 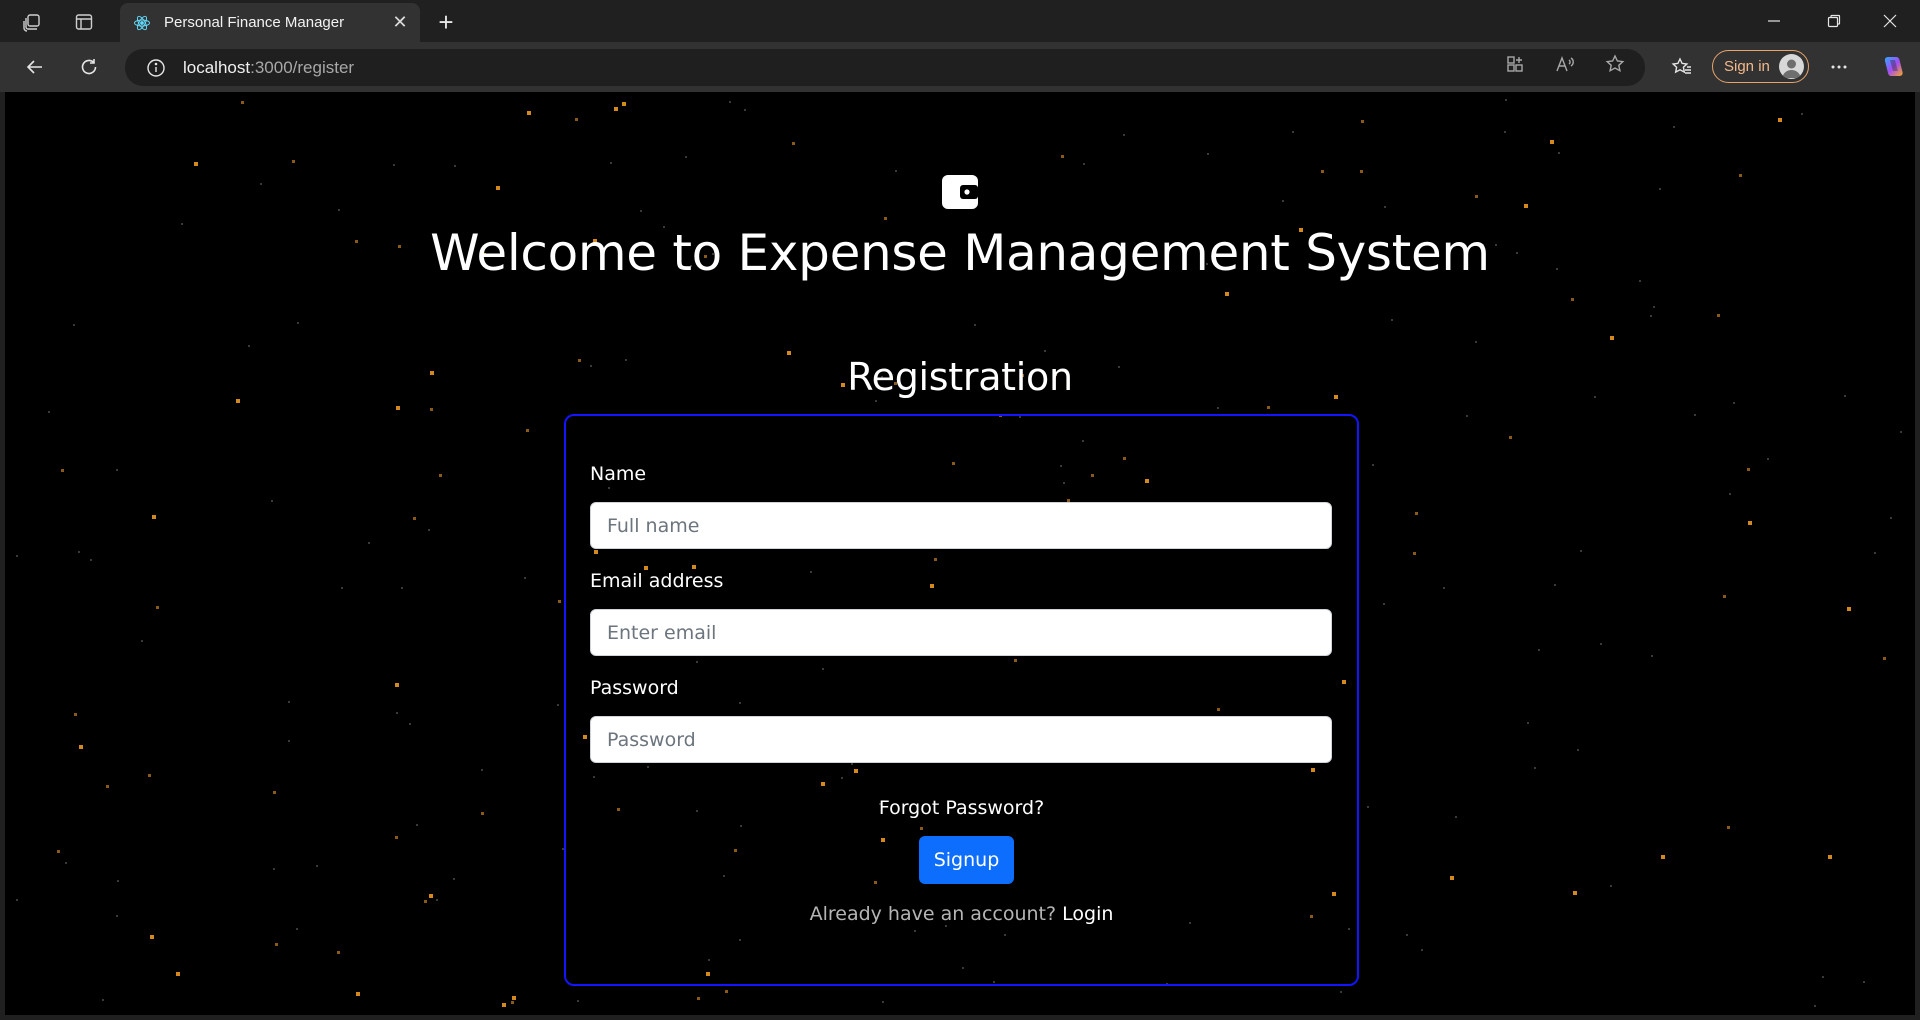 I want to click on workspaces-icon, so click(x=32, y=22).